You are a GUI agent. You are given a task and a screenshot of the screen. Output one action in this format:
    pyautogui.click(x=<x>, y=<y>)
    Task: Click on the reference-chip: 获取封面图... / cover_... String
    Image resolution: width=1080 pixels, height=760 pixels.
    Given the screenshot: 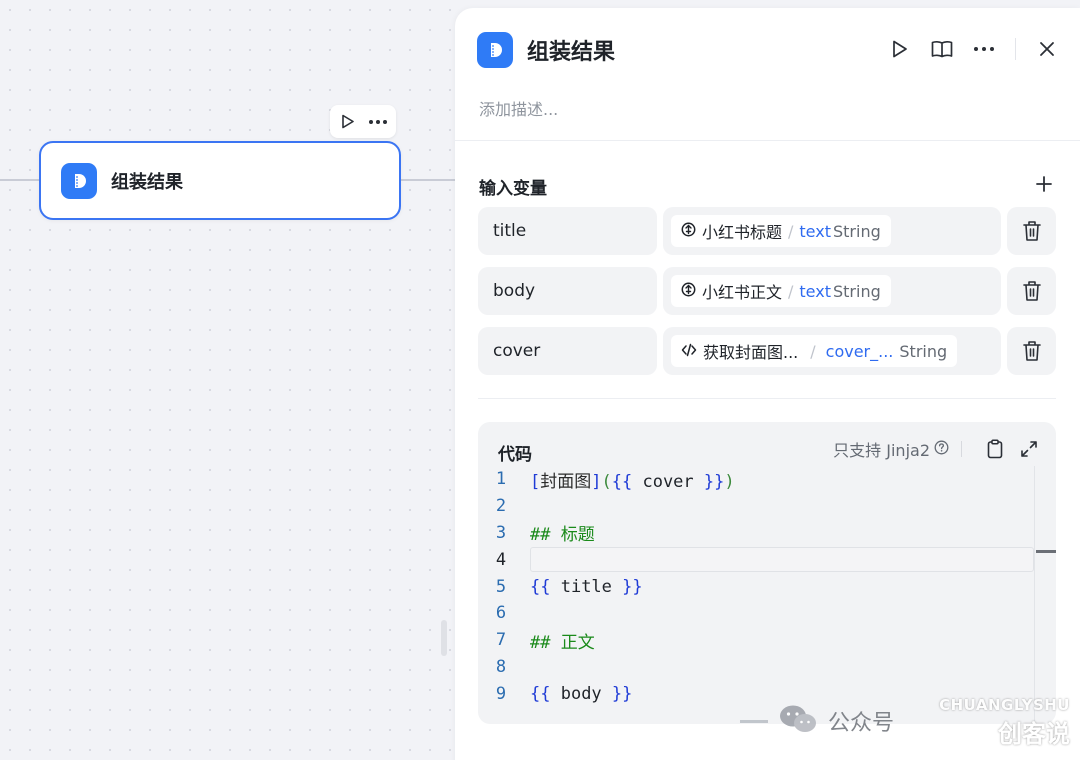 What is the action you would take?
    pyautogui.click(x=814, y=351)
    